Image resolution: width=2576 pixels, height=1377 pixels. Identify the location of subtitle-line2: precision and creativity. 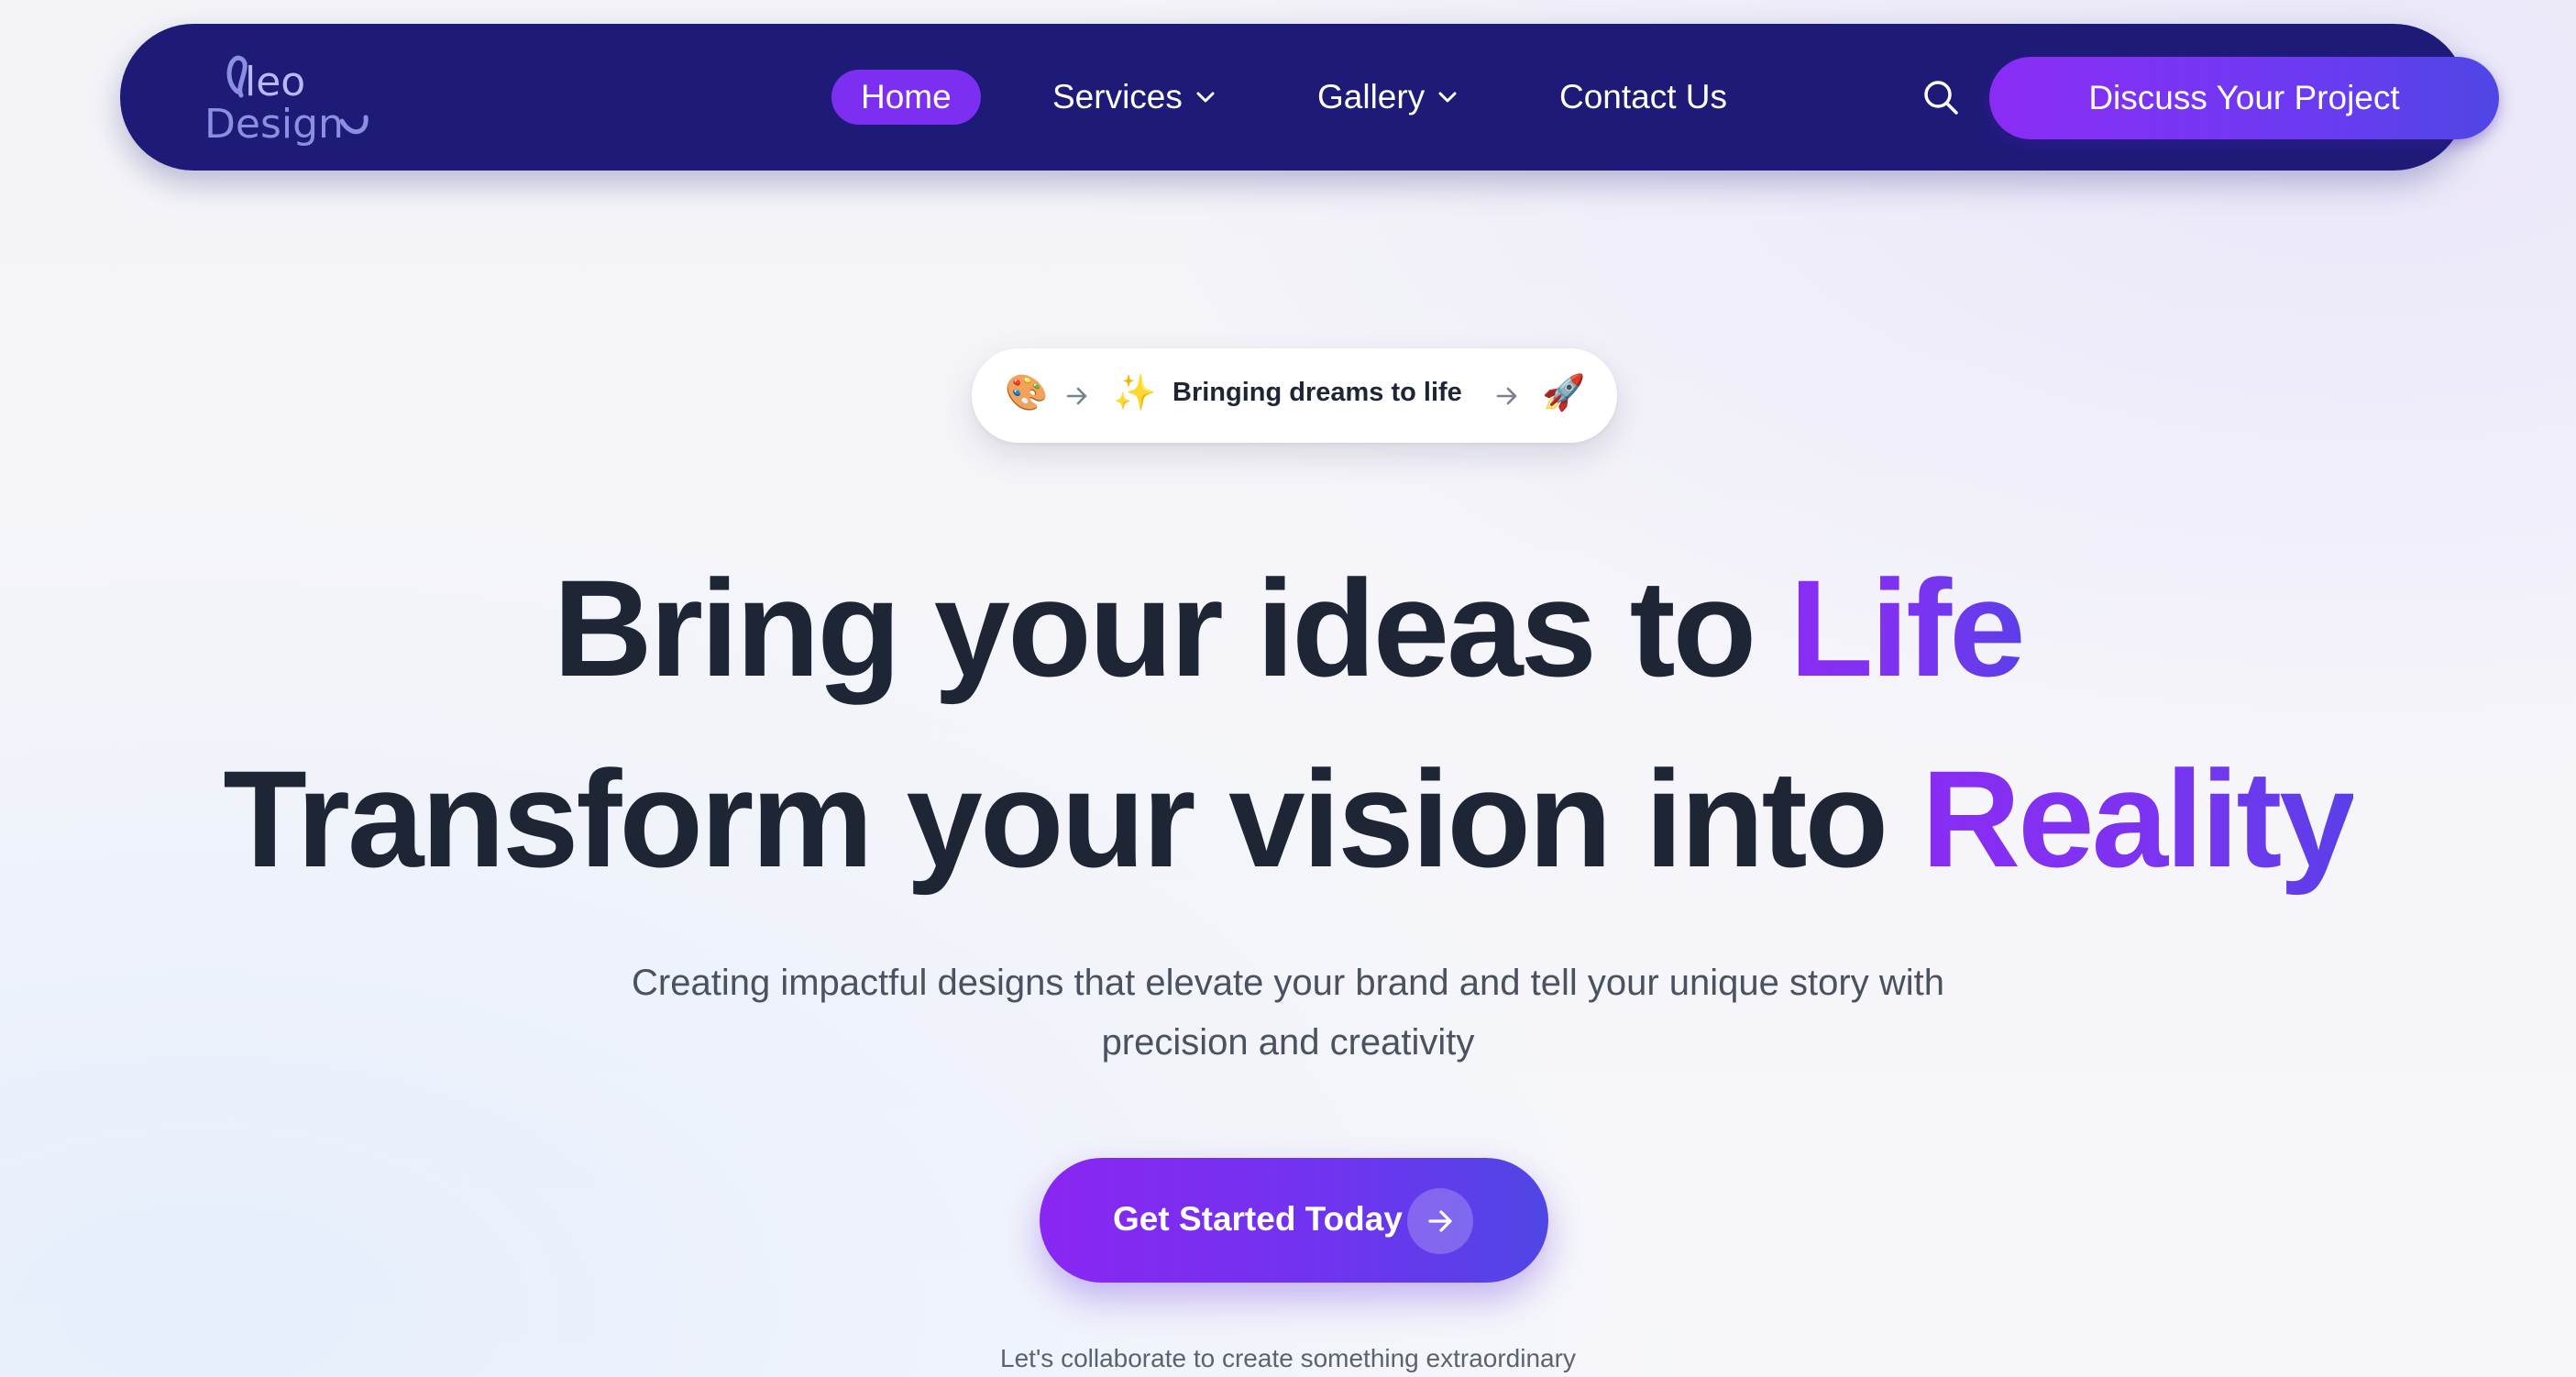
(1288, 1042).